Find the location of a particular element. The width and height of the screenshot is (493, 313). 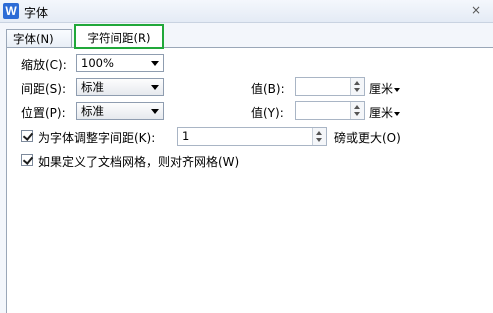

kerning-label: 为字体调整字间距(K): is located at coordinates (97, 138).